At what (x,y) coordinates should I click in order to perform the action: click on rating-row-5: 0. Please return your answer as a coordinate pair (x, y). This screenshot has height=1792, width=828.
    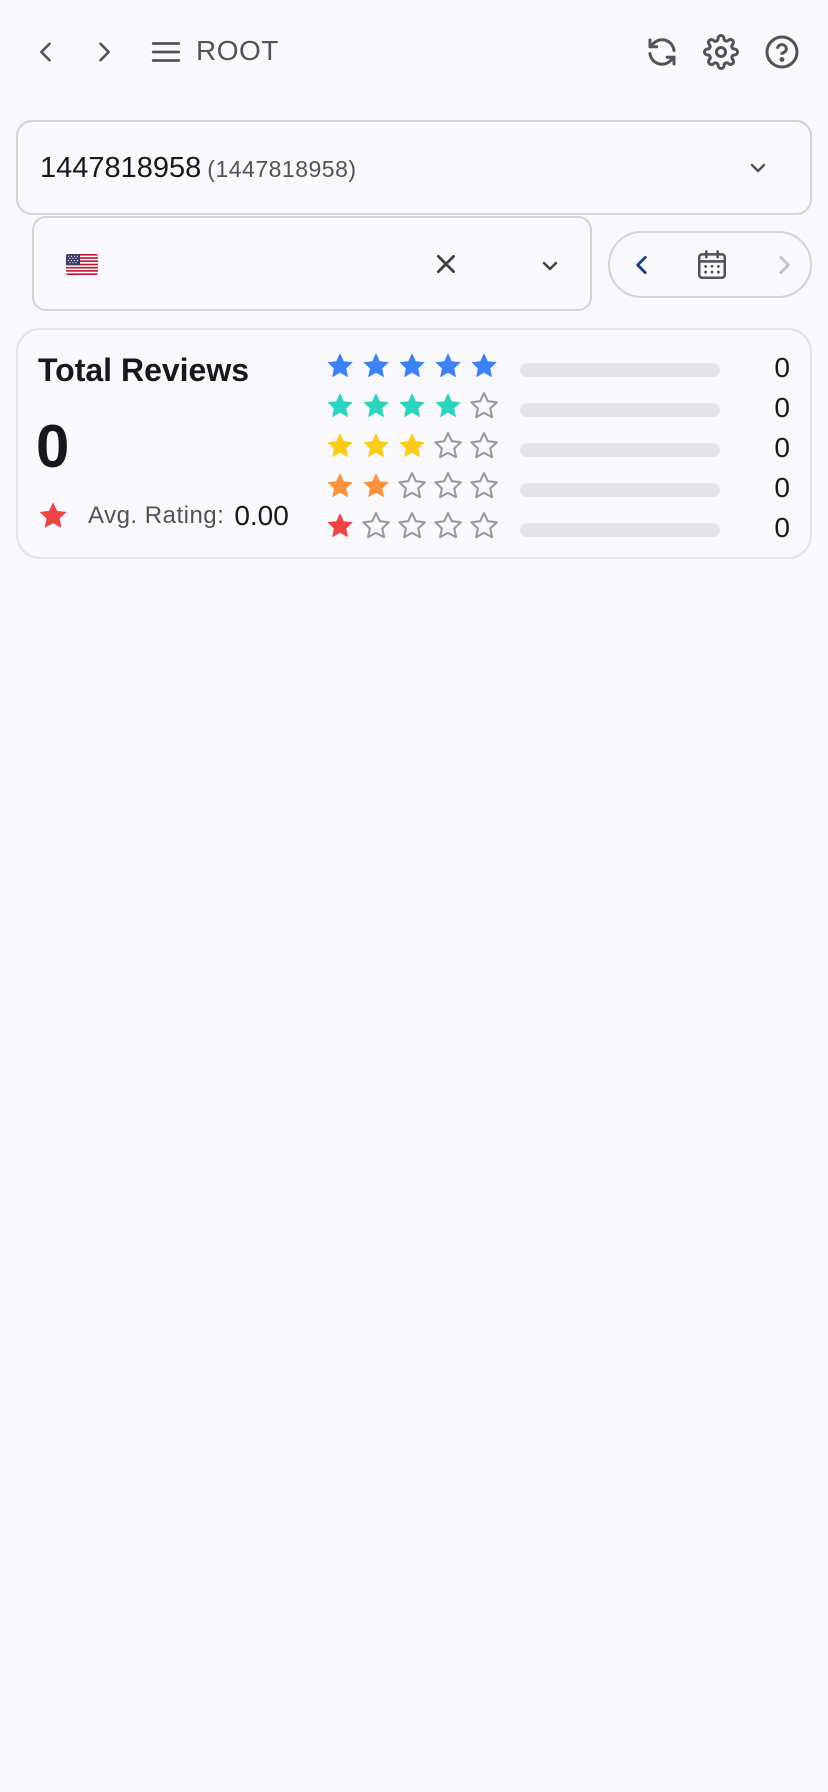
    Looking at the image, I should click on (567, 368).